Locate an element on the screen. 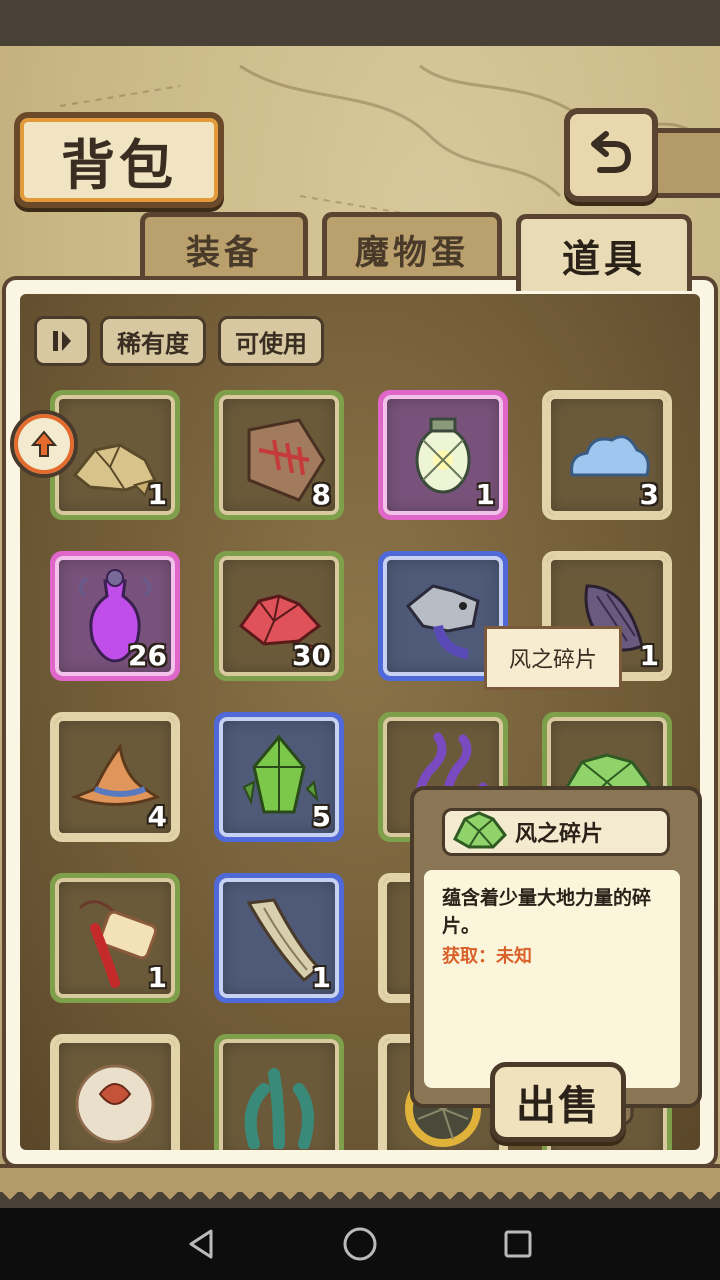 This screenshot has height=1280, width=720. item-slot-frame: 8 is located at coordinates (279, 455).